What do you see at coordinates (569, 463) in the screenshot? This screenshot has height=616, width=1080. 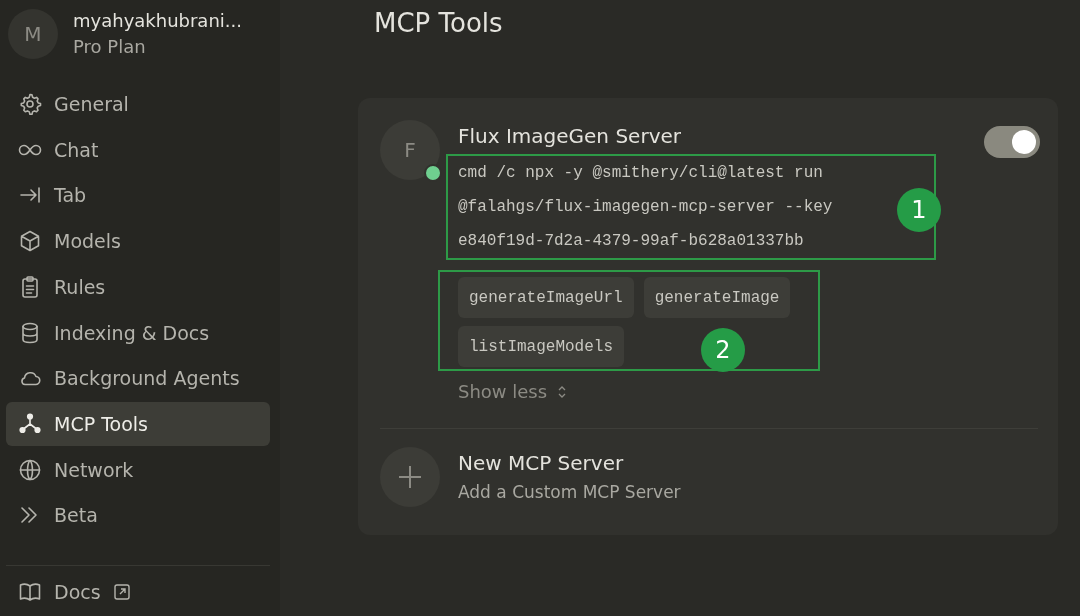 I see `new-server-title: New MCP Server` at bounding box center [569, 463].